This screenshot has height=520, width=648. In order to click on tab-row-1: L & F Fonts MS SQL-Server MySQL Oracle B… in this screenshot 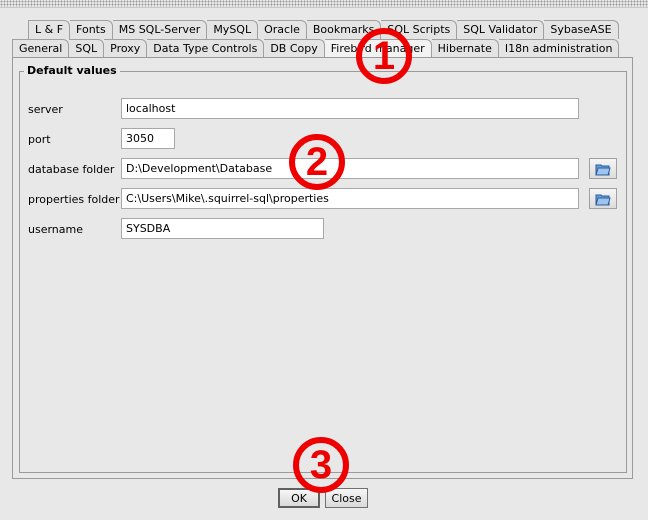, I will do `click(323, 29)`.